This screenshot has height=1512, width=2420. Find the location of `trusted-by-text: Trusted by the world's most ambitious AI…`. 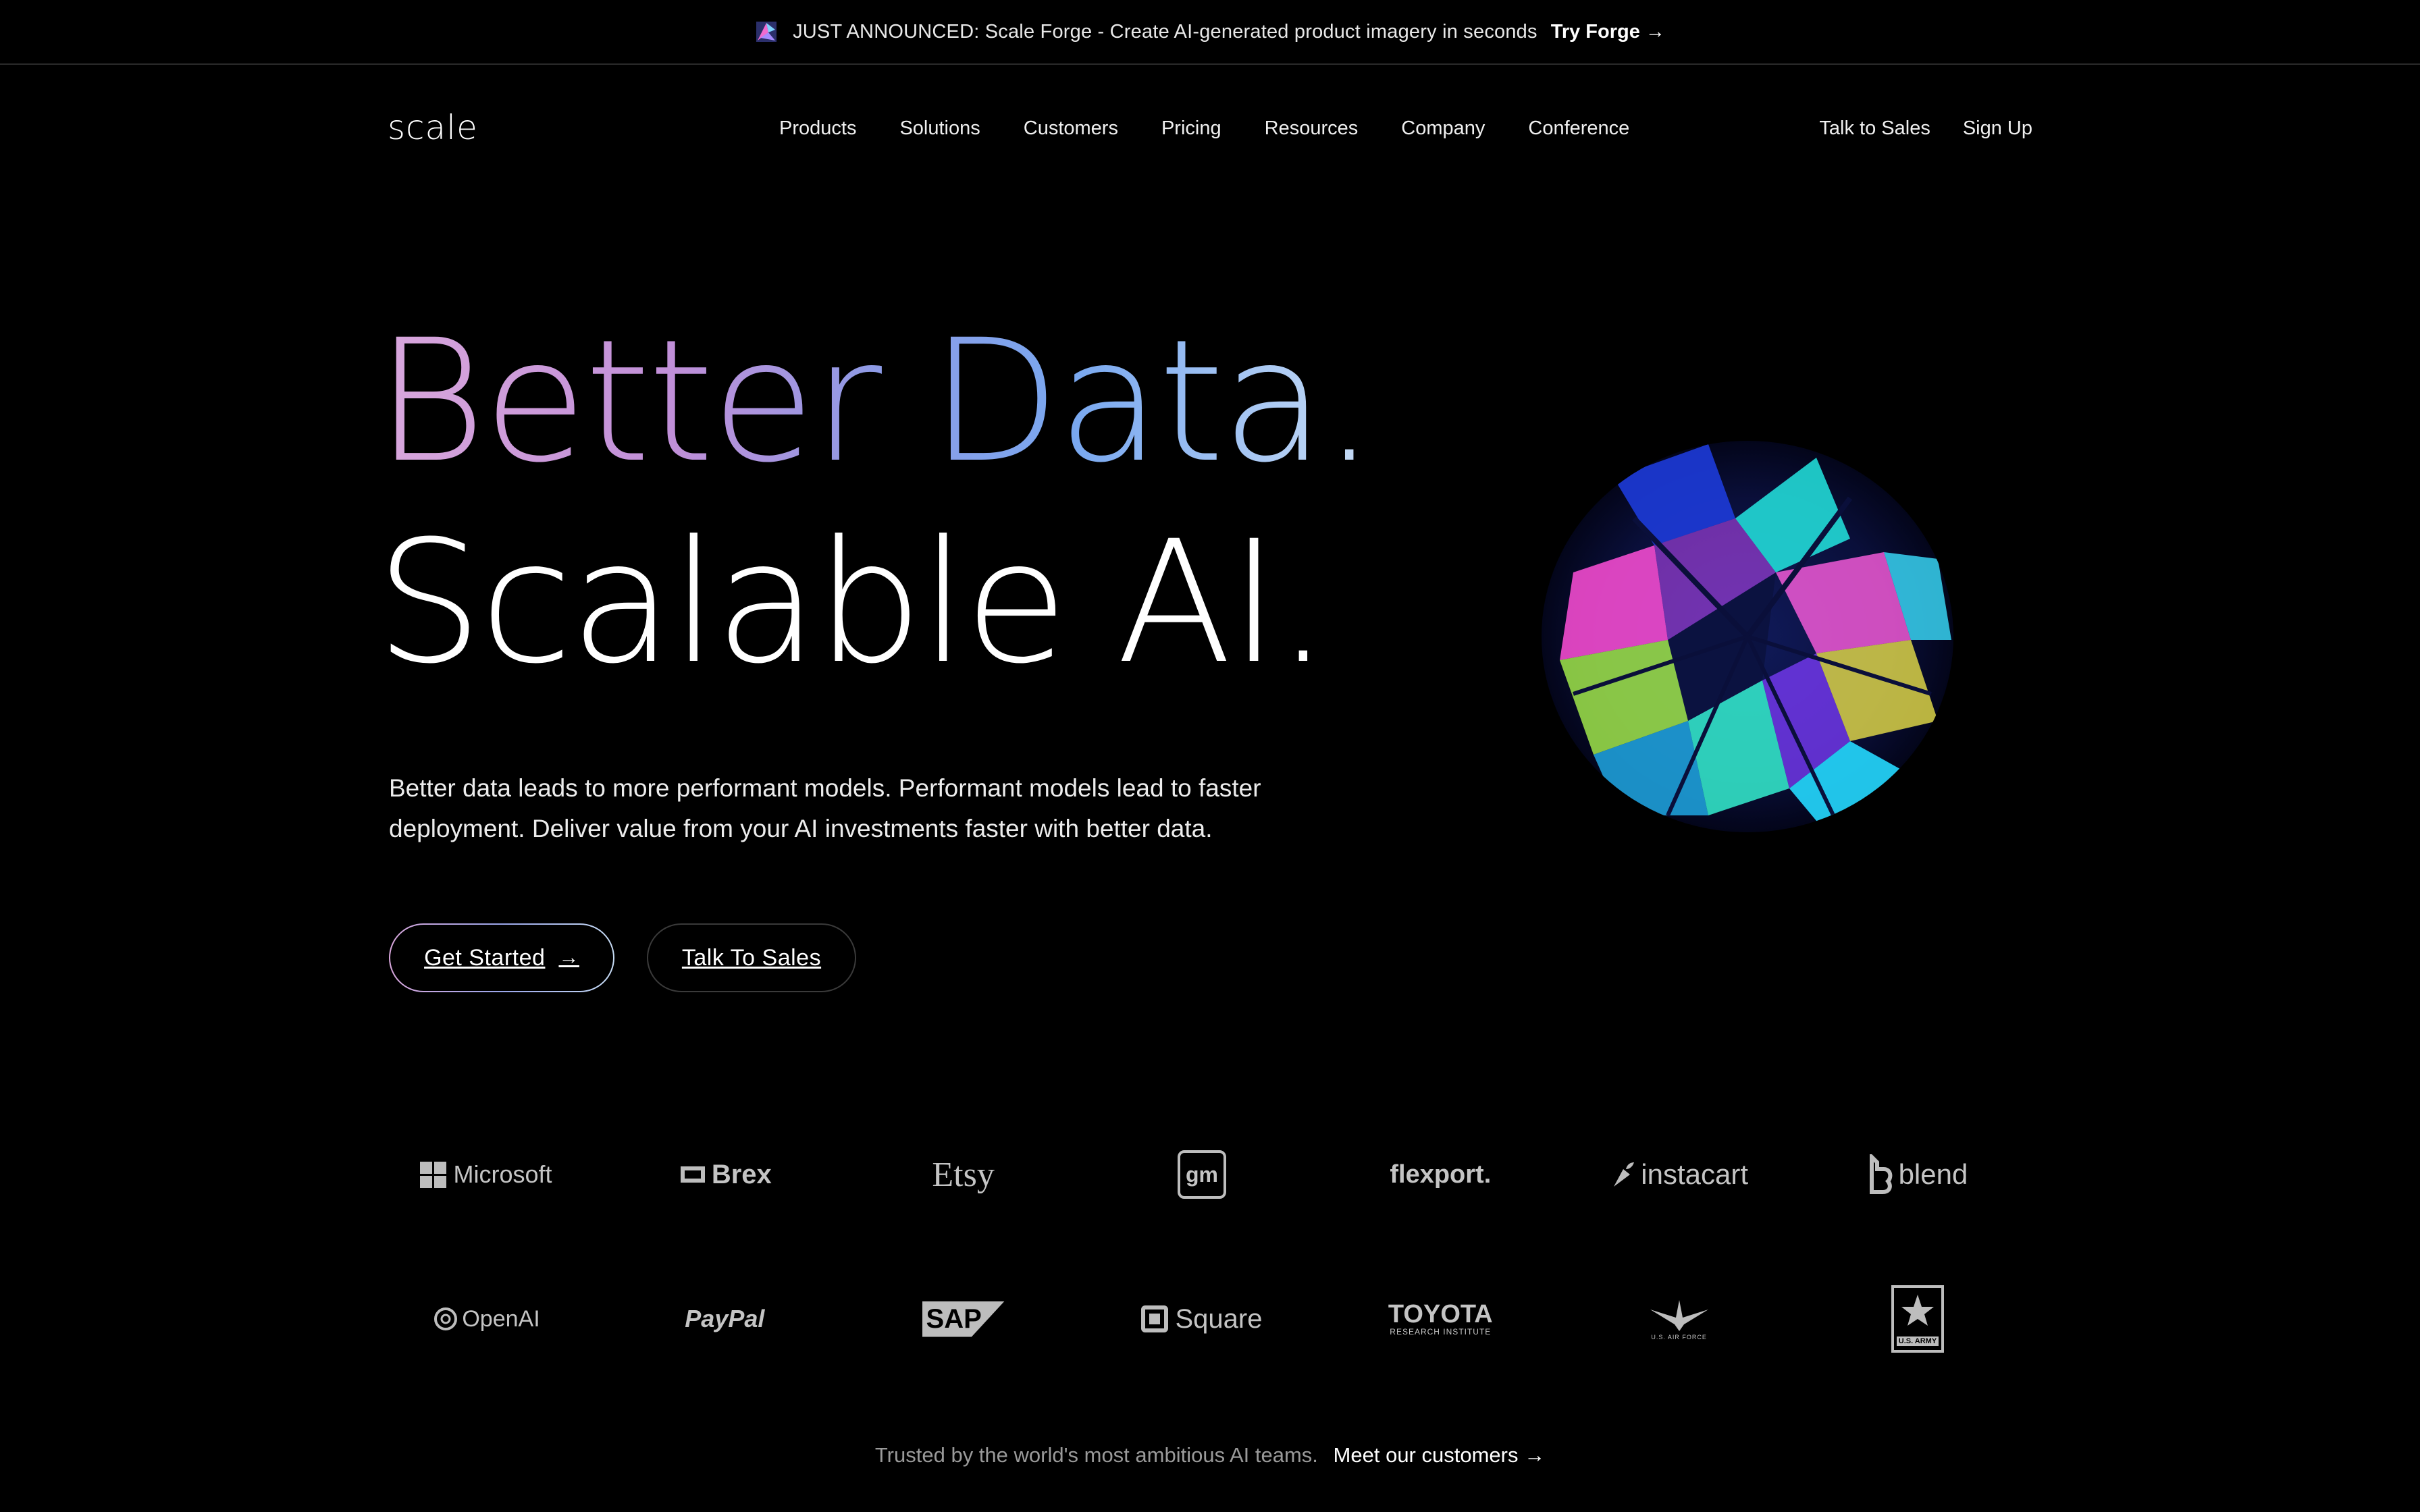

trusted-by-text: Trusted by the world's most ambitious AI… is located at coordinates (1210, 1455).